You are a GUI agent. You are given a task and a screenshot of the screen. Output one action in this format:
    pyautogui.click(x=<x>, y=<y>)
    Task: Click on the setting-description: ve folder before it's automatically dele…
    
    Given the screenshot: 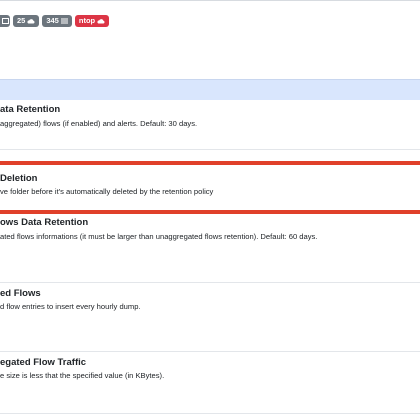 What is the action you would take?
    pyautogui.click(x=107, y=191)
    